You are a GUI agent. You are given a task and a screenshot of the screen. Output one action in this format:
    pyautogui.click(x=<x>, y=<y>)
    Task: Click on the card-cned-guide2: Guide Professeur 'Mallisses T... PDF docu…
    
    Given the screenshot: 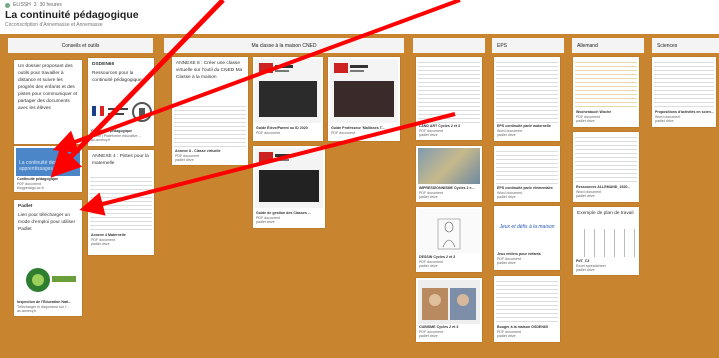 What is the action you would take?
    pyautogui.click(x=364, y=99)
    